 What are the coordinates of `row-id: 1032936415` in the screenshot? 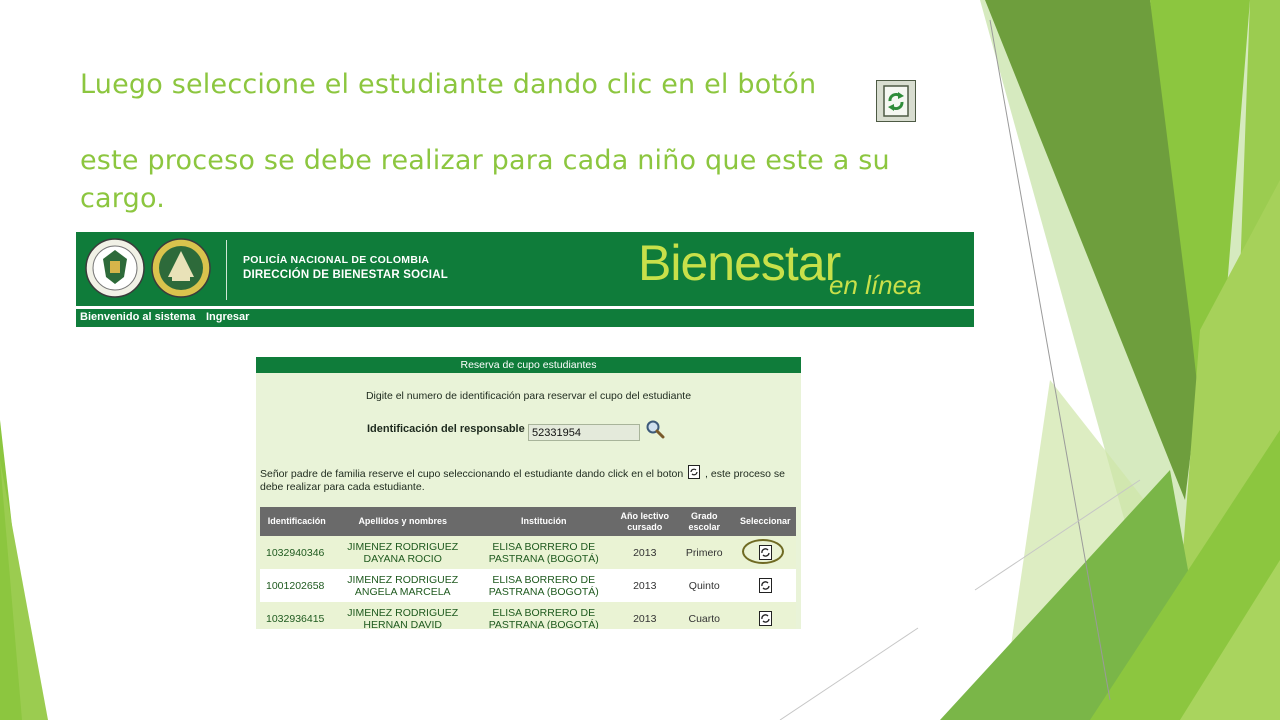 It's located at (297, 615).